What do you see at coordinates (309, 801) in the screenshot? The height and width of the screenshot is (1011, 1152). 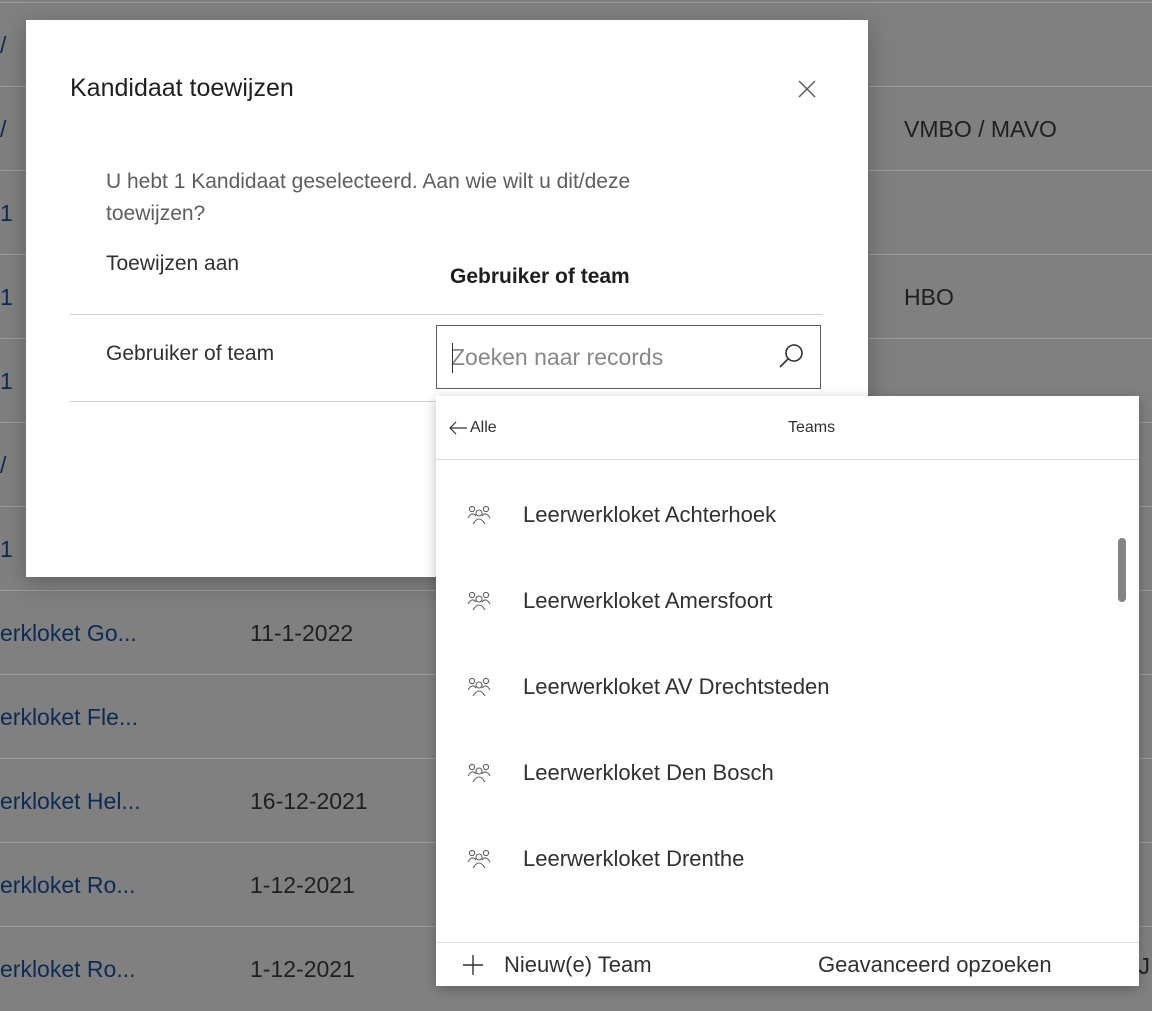 I see `date-cell: 16-12-2021` at bounding box center [309, 801].